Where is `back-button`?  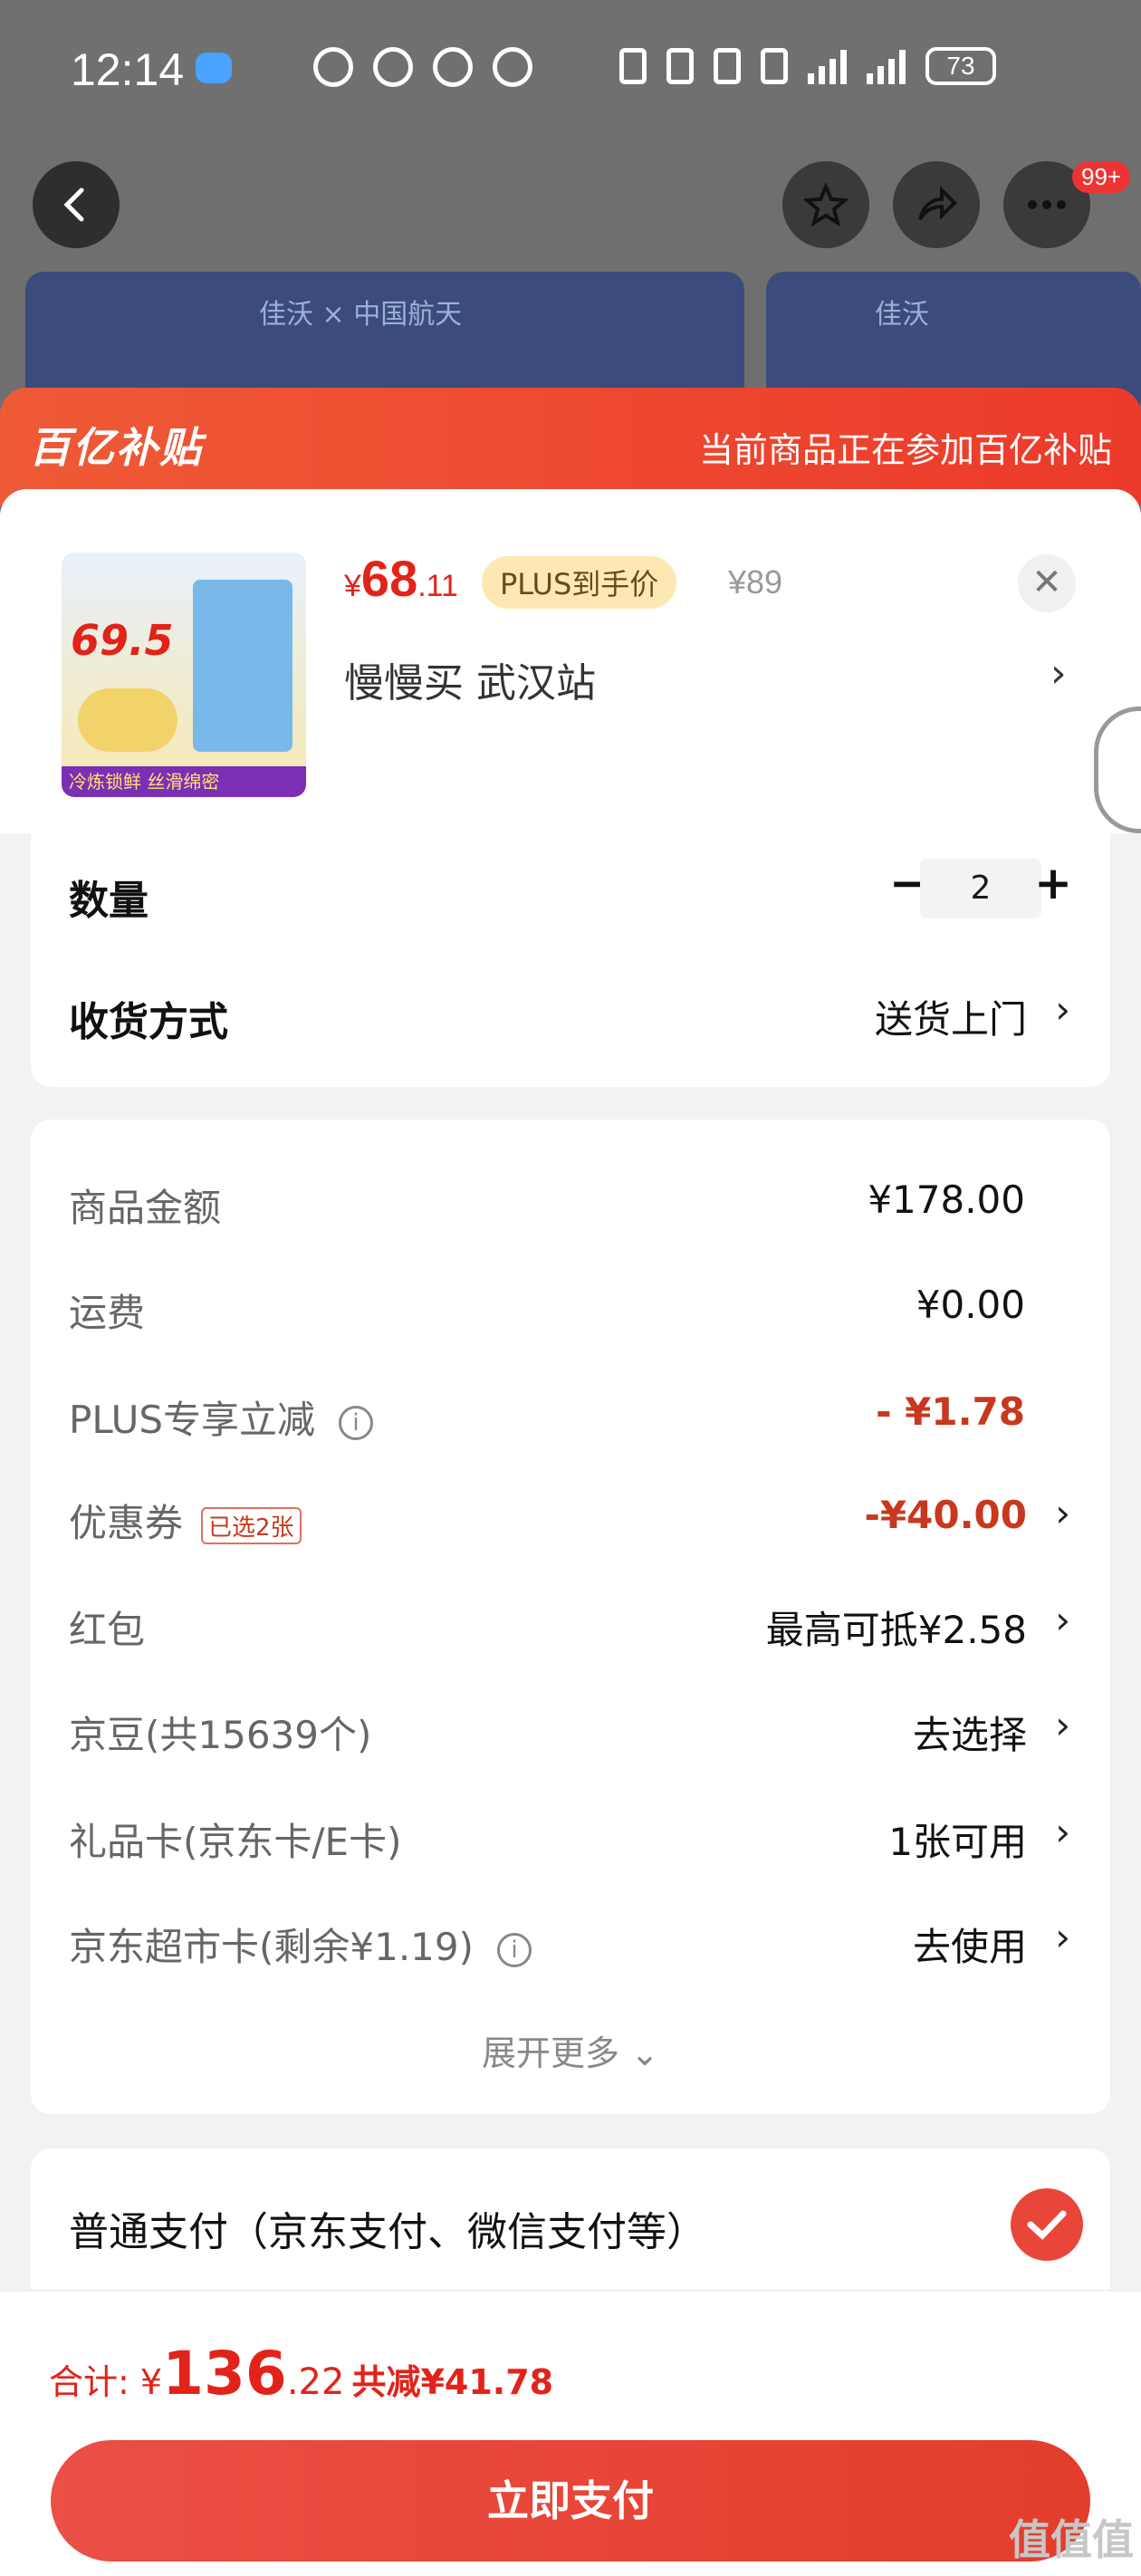
back-button is located at coordinates (76, 204).